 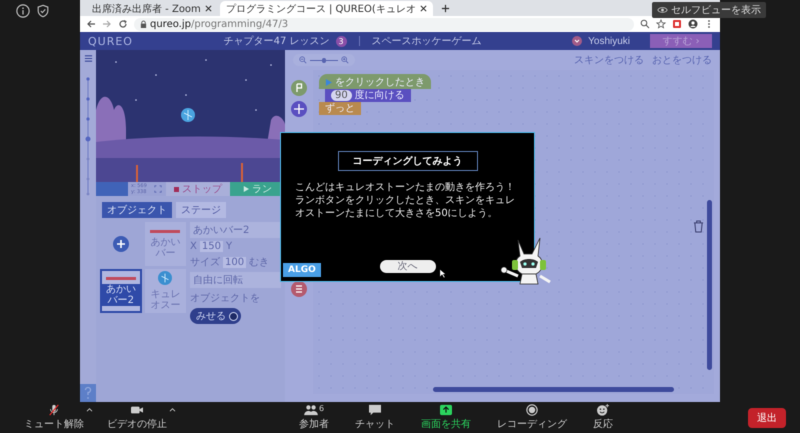 I want to click on visibility-label: オブジェクトを, so click(x=225, y=298).